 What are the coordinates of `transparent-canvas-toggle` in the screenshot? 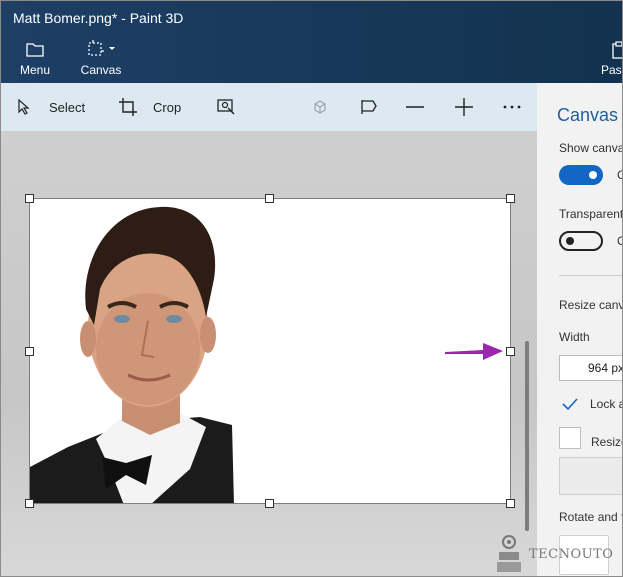 It's located at (581, 241).